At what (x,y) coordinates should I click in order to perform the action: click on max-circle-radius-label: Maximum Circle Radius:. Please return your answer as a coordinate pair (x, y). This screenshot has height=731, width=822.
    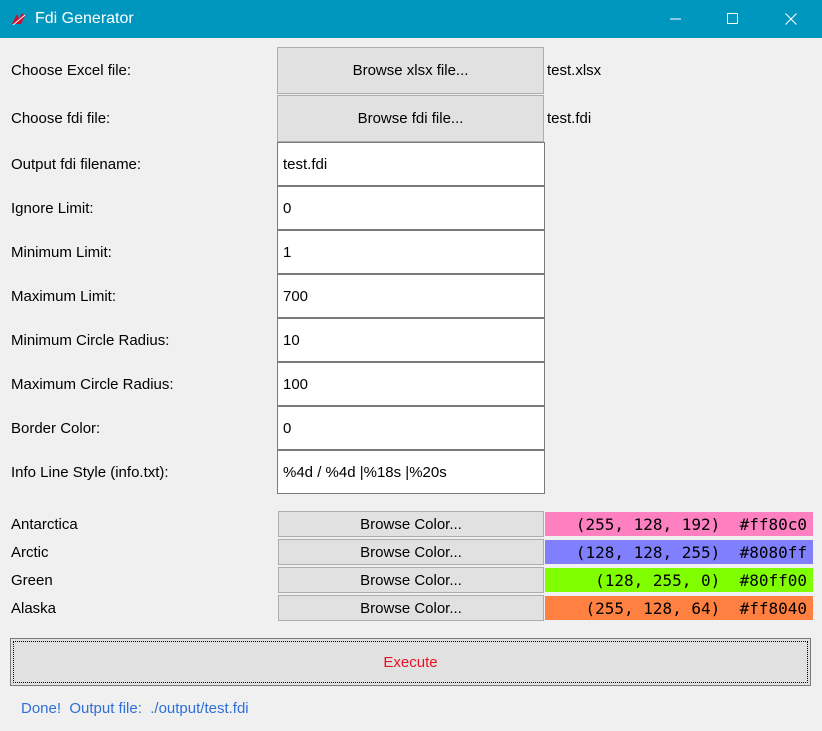
    Looking at the image, I should click on (92, 384).